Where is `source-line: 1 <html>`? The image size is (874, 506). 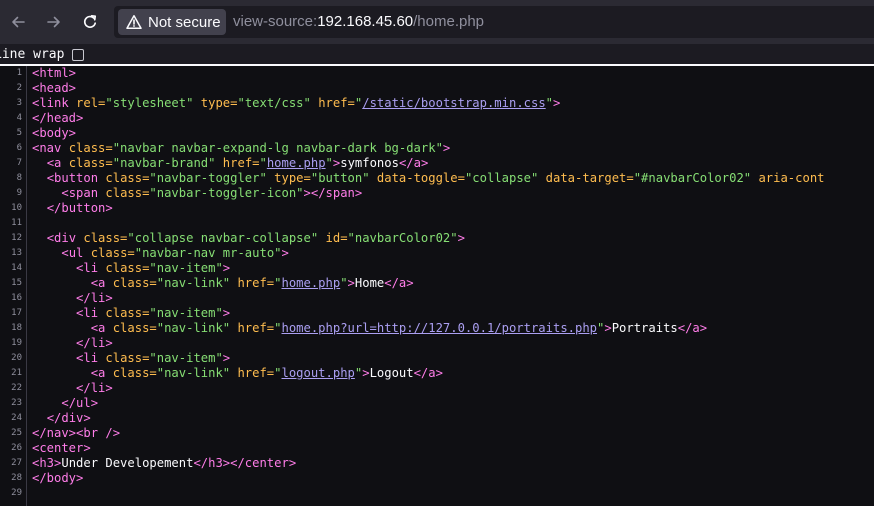
source-line: 1 <html> is located at coordinates (437, 73).